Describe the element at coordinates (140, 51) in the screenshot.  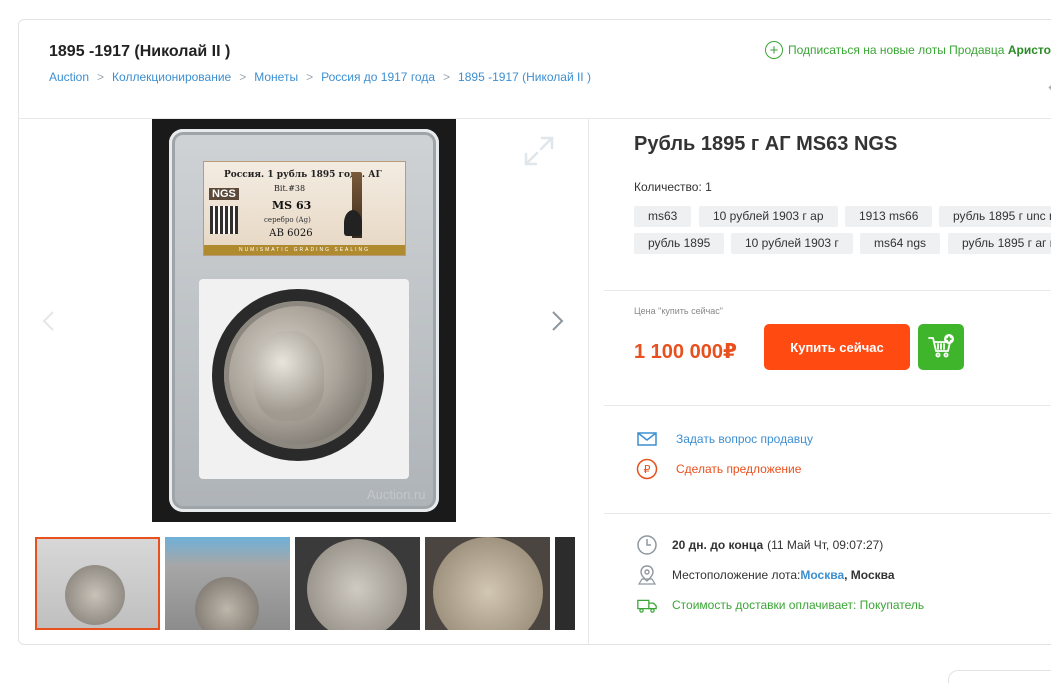
I see `page-title: 1895 -1917 (Николай II )` at that location.